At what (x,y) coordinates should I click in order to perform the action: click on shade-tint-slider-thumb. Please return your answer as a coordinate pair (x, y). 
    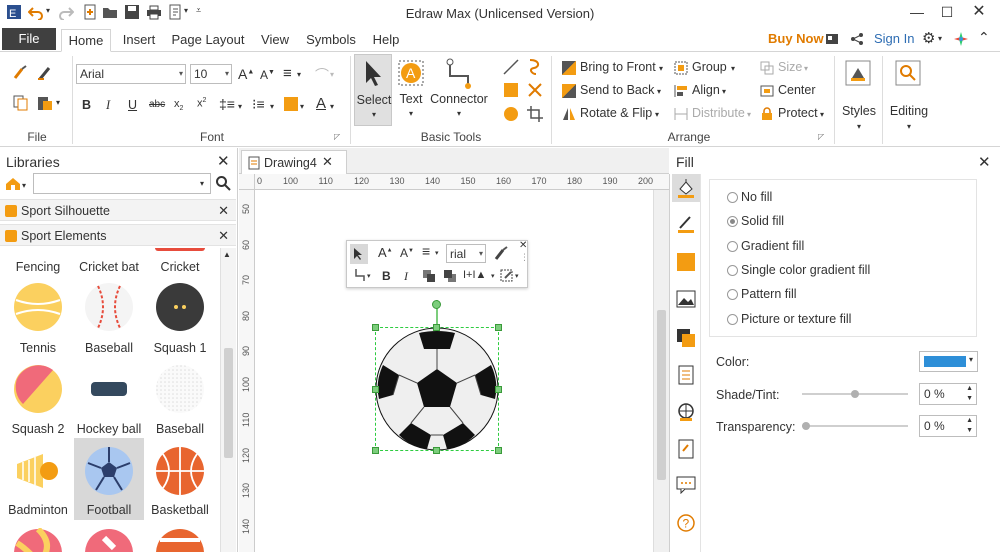
    Looking at the image, I should click on (855, 394).